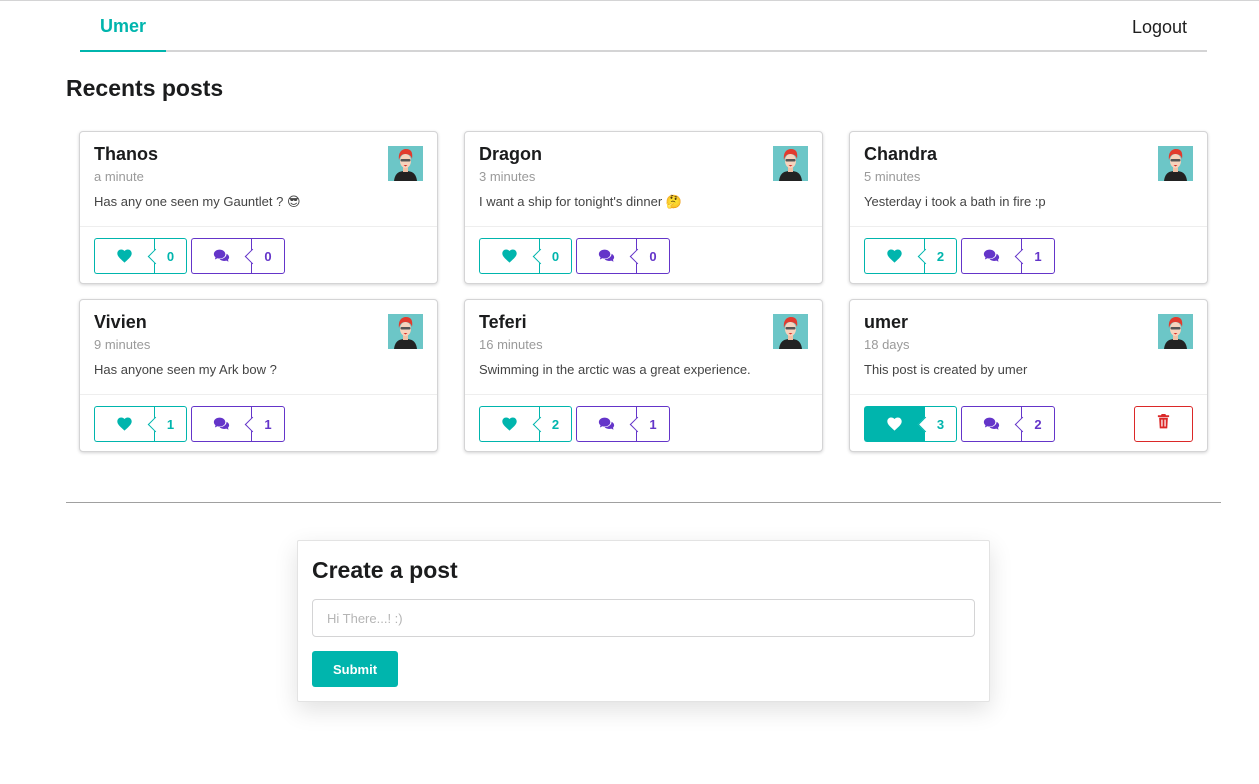  I want to click on post-time: 16 minutes, so click(511, 344).